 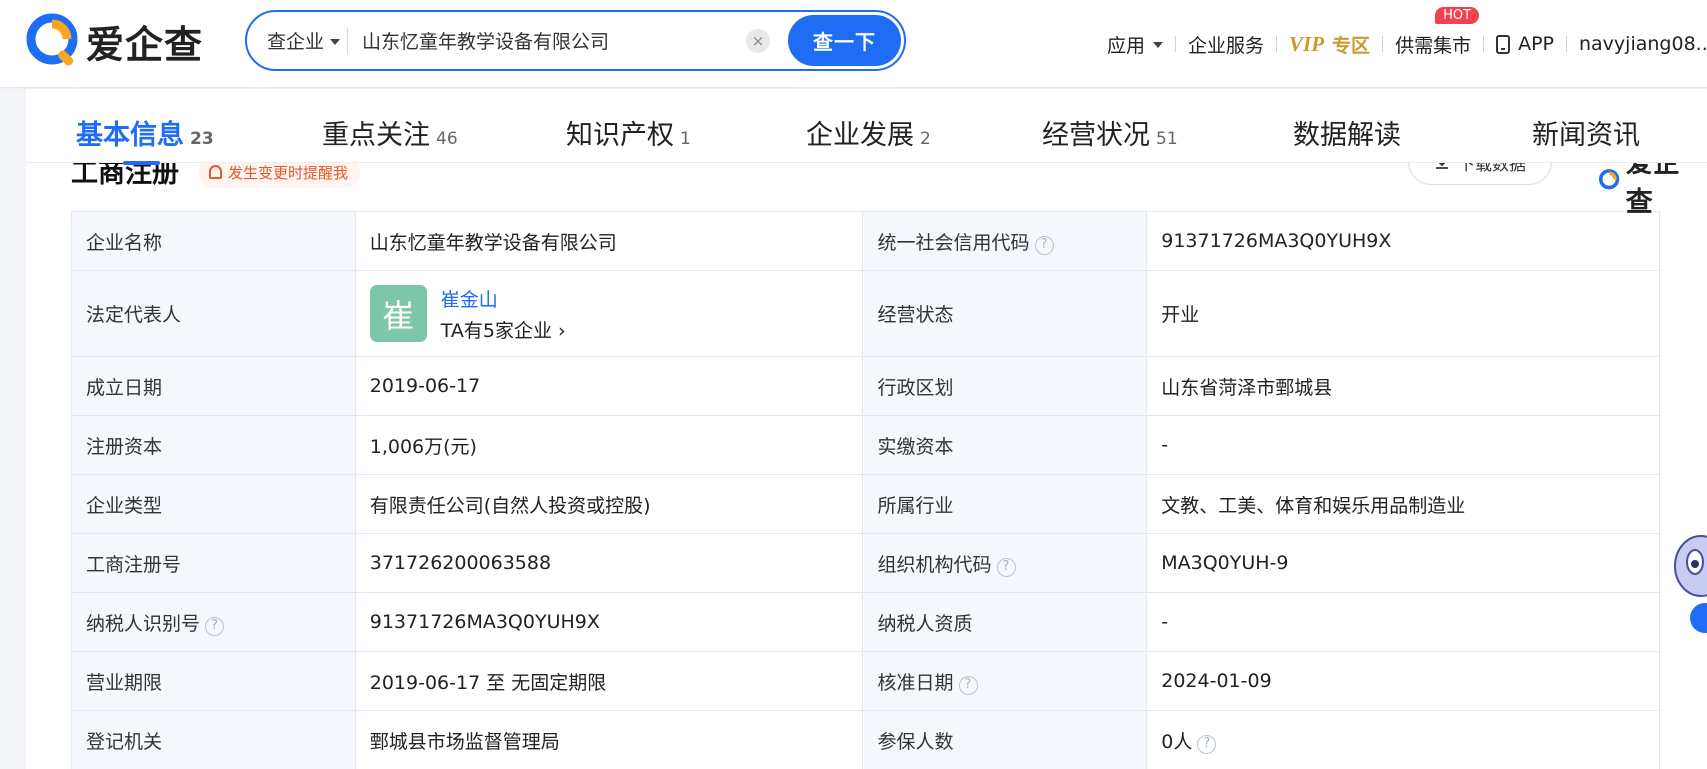 I want to click on taxpayer-id-label: 纳税人识别号, so click(x=143, y=623).